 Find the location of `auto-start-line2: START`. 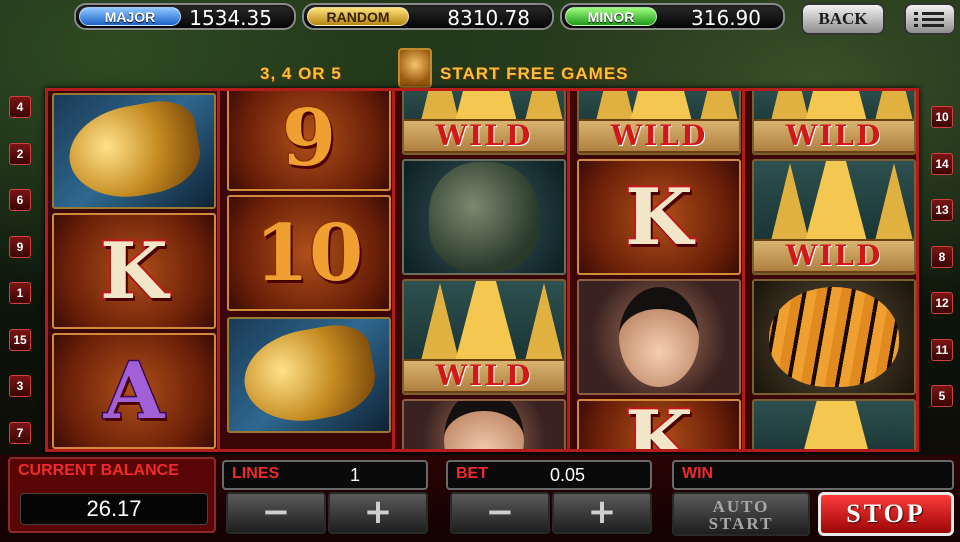

auto-start-line2: START is located at coordinates (741, 523).